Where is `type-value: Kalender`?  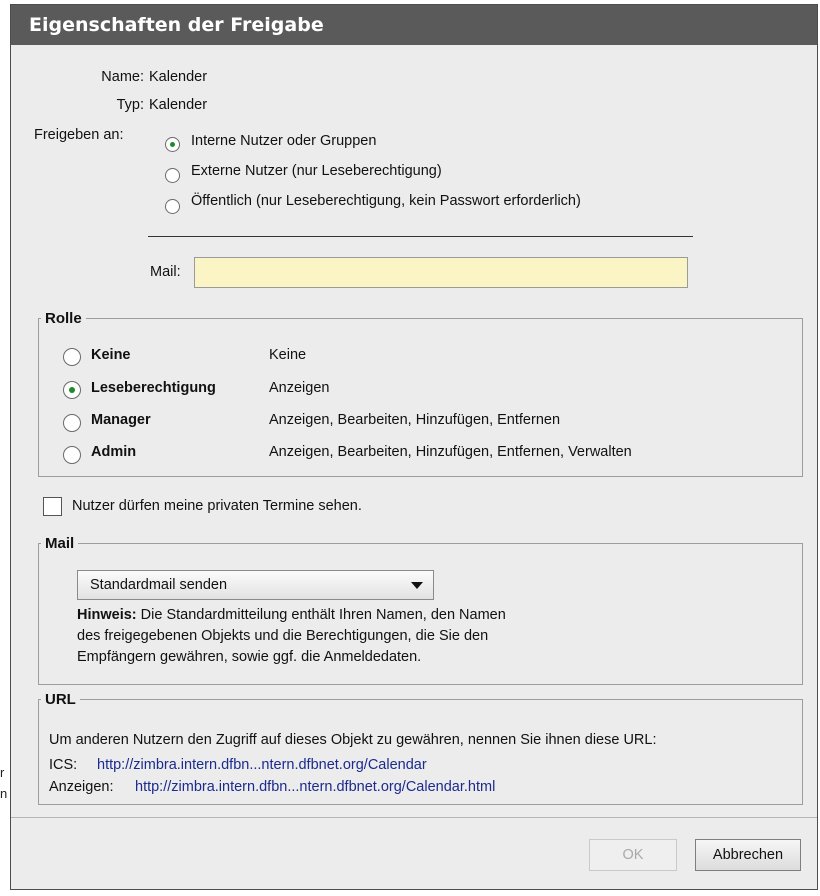 type-value: Kalender is located at coordinates (178, 105).